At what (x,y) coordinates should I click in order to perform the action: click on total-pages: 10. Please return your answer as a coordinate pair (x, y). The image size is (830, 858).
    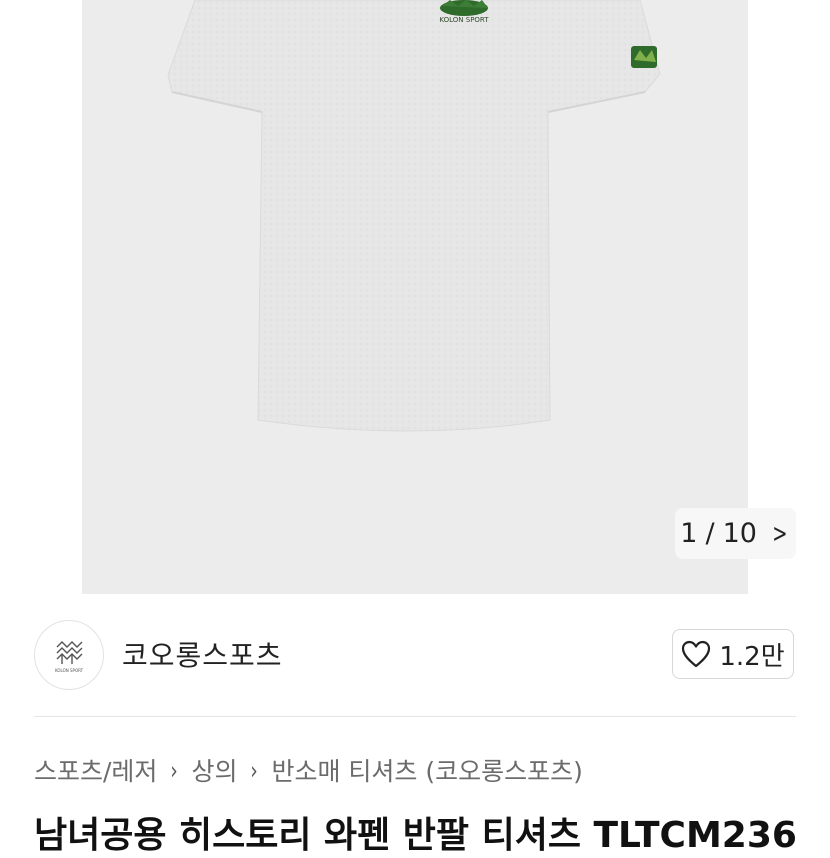
    Looking at the image, I should click on (739, 533).